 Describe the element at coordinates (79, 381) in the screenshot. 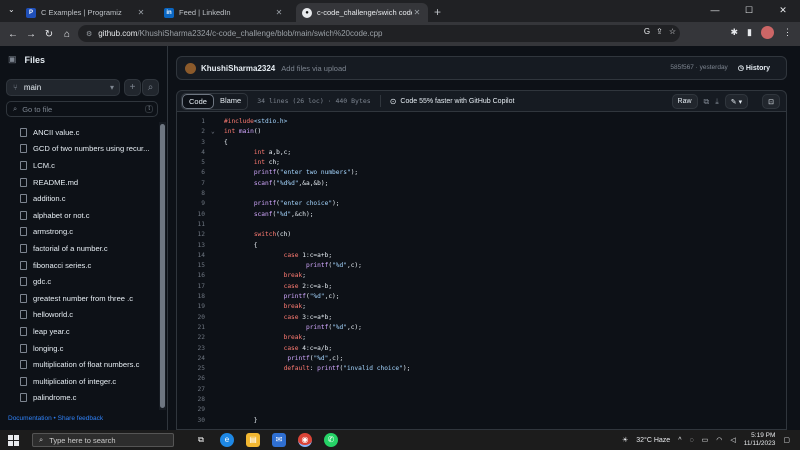

I see `file-item: multiplication of integer.c` at that location.